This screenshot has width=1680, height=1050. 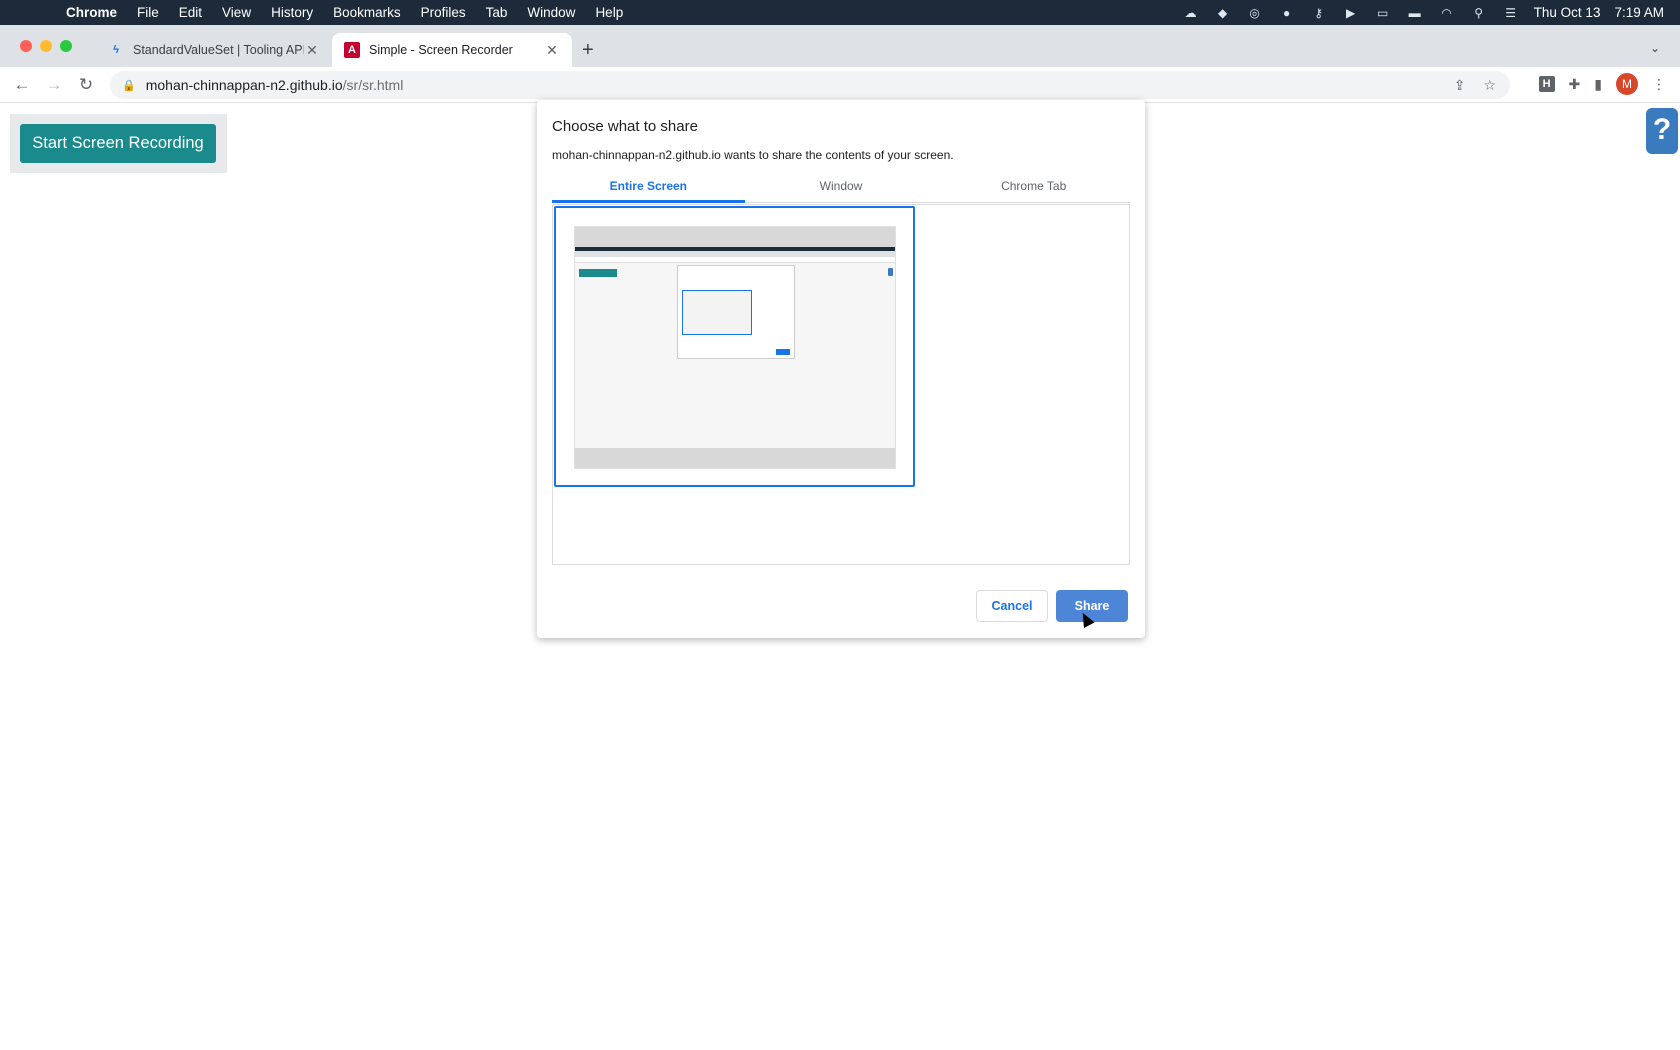 I want to click on forward-arrow-icon: →, so click(x=54, y=85).